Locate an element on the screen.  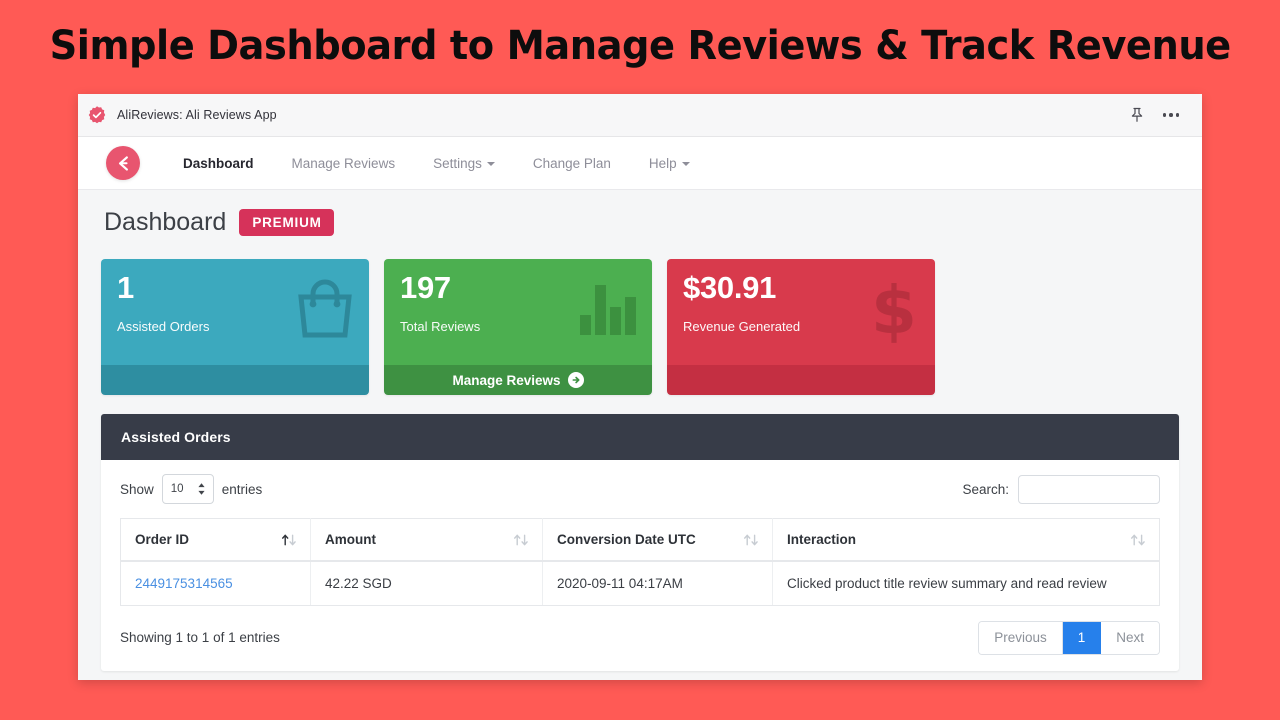
panel-title: Assisted Orders is located at coordinates (640, 437).